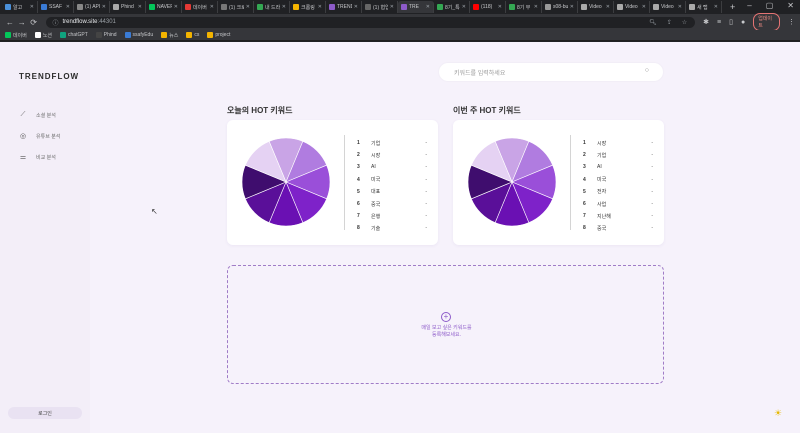 This screenshot has width=800, height=433. What do you see at coordinates (770, 5) in the screenshot?
I see `maximize-icon: ▢` at bounding box center [770, 5].